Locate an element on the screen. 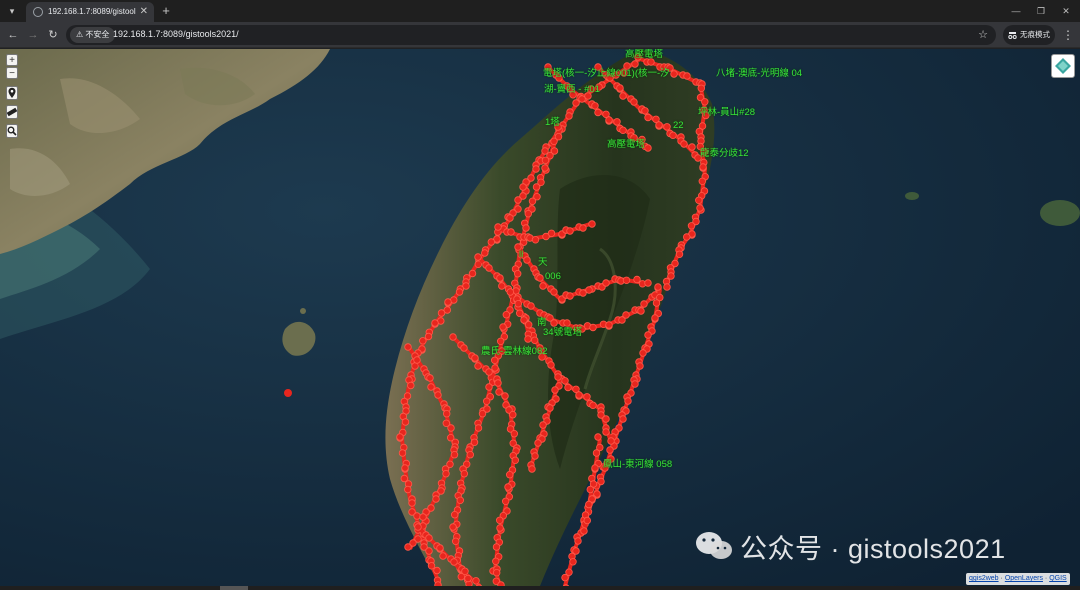 The image size is (1080, 590). horizontal-scrollbar is located at coordinates (540, 588).